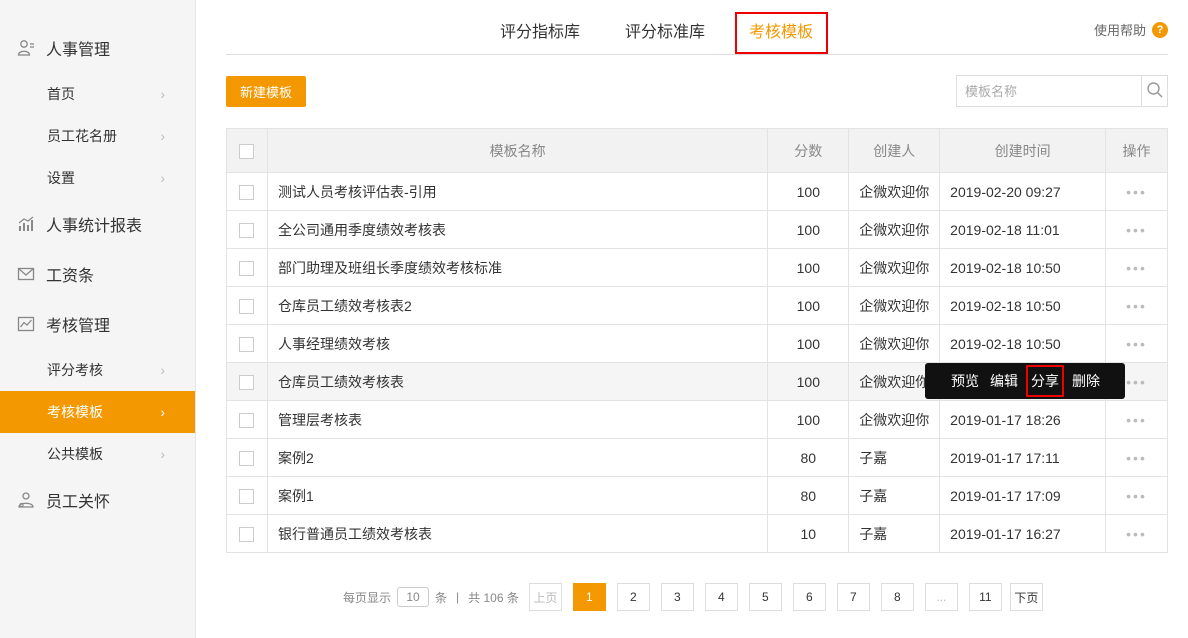  Describe the element at coordinates (97, 48) in the screenshot. I see `sidebar-group-hr: 人事管理` at that location.